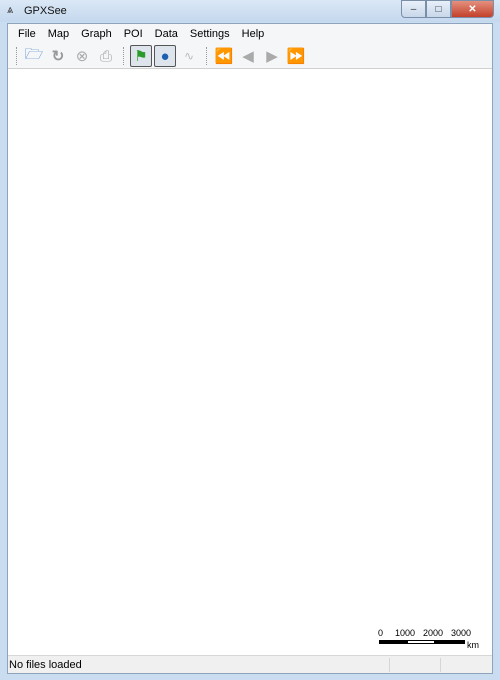 The image size is (500, 680). Describe the element at coordinates (189, 56) in the screenshot. I see `show-graphs-icon: ∿` at that location.